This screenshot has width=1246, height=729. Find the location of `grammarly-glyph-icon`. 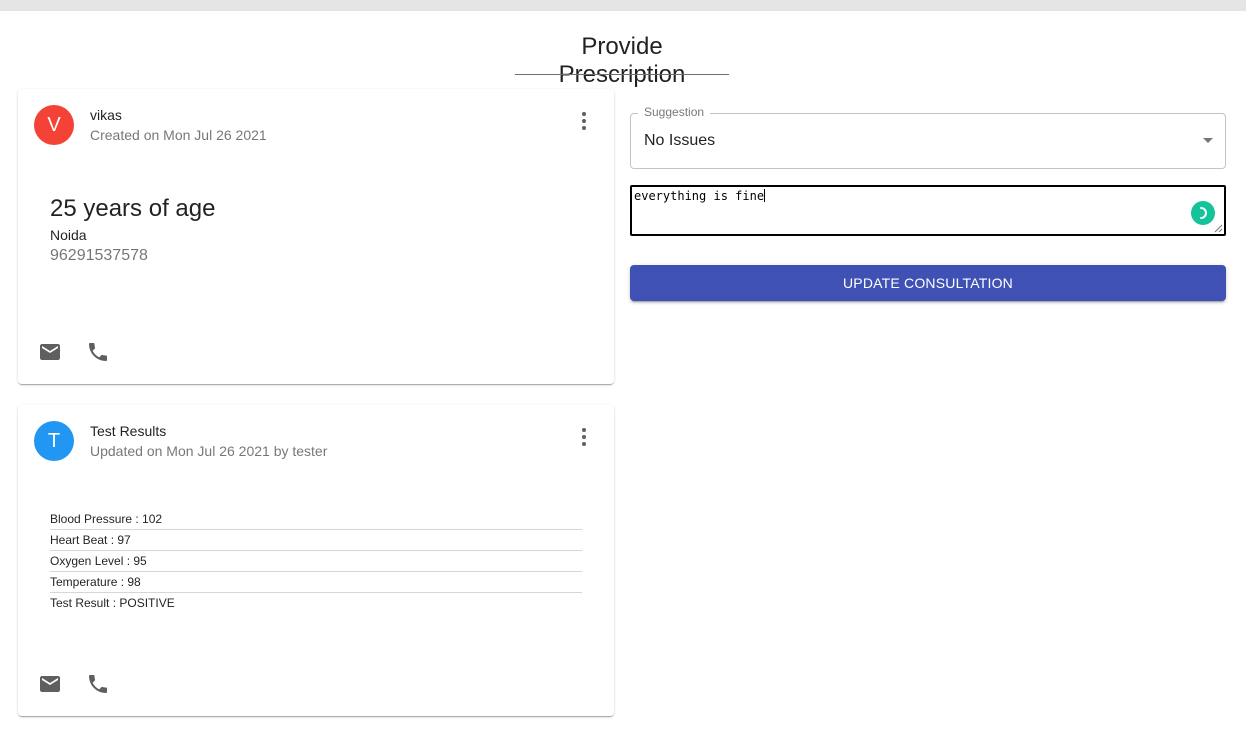

grammarly-glyph-icon is located at coordinates (1203, 213).